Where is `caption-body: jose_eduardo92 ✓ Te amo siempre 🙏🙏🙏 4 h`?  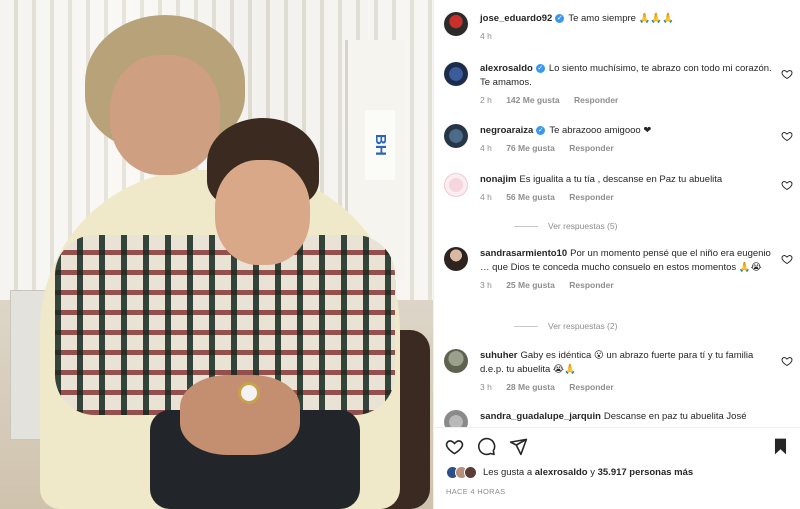
caption-body: jose_eduardo92 ✓ Te amo siempre 🙏🙏🙏 4 h is located at coordinates (639, 27).